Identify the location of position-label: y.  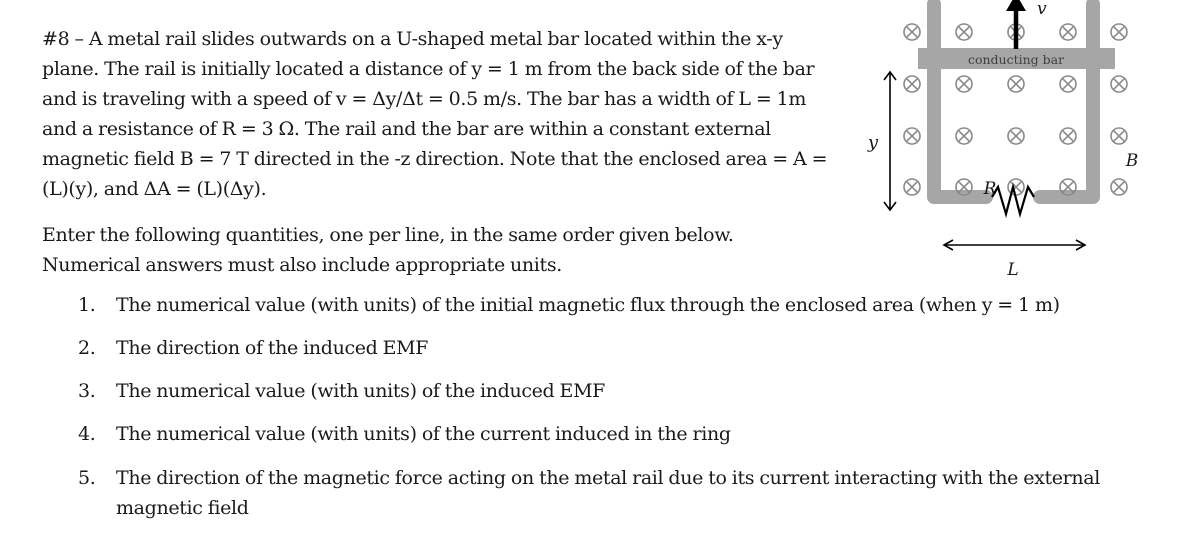
(873, 142).